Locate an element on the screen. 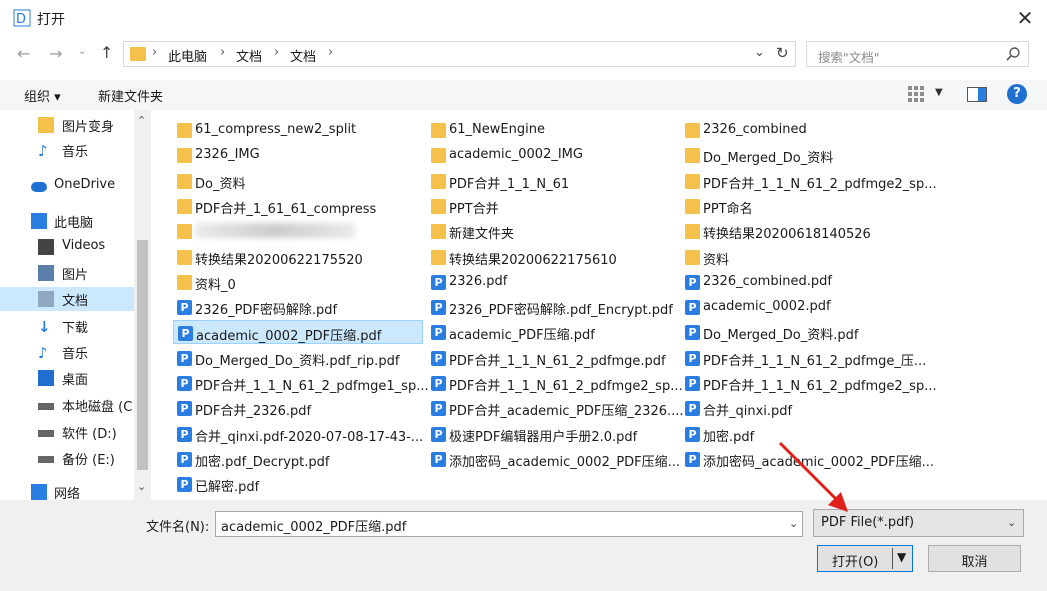 This screenshot has width=1047, height=591. list-item: P 合并_qinxi.pdf is located at coordinates (806, 408).